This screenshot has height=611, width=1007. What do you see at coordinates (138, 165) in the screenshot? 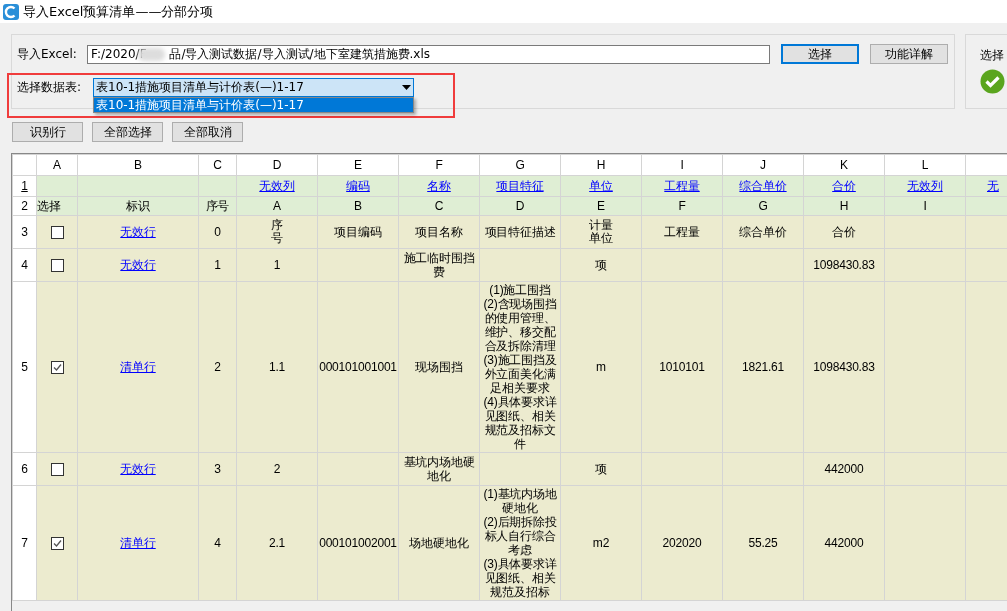
I see `column-letter: B` at bounding box center [138, 165].